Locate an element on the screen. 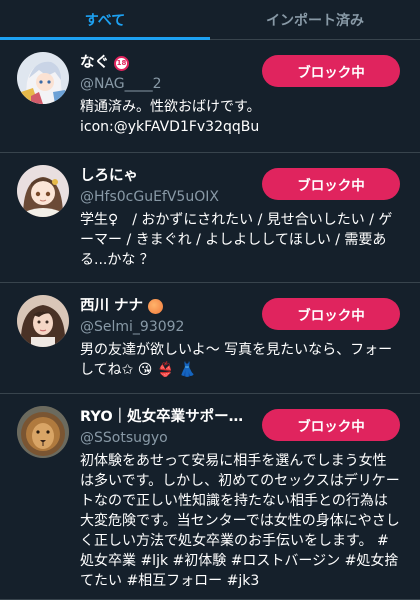  lion-avatar-icon is located at coordinates (43, 432).